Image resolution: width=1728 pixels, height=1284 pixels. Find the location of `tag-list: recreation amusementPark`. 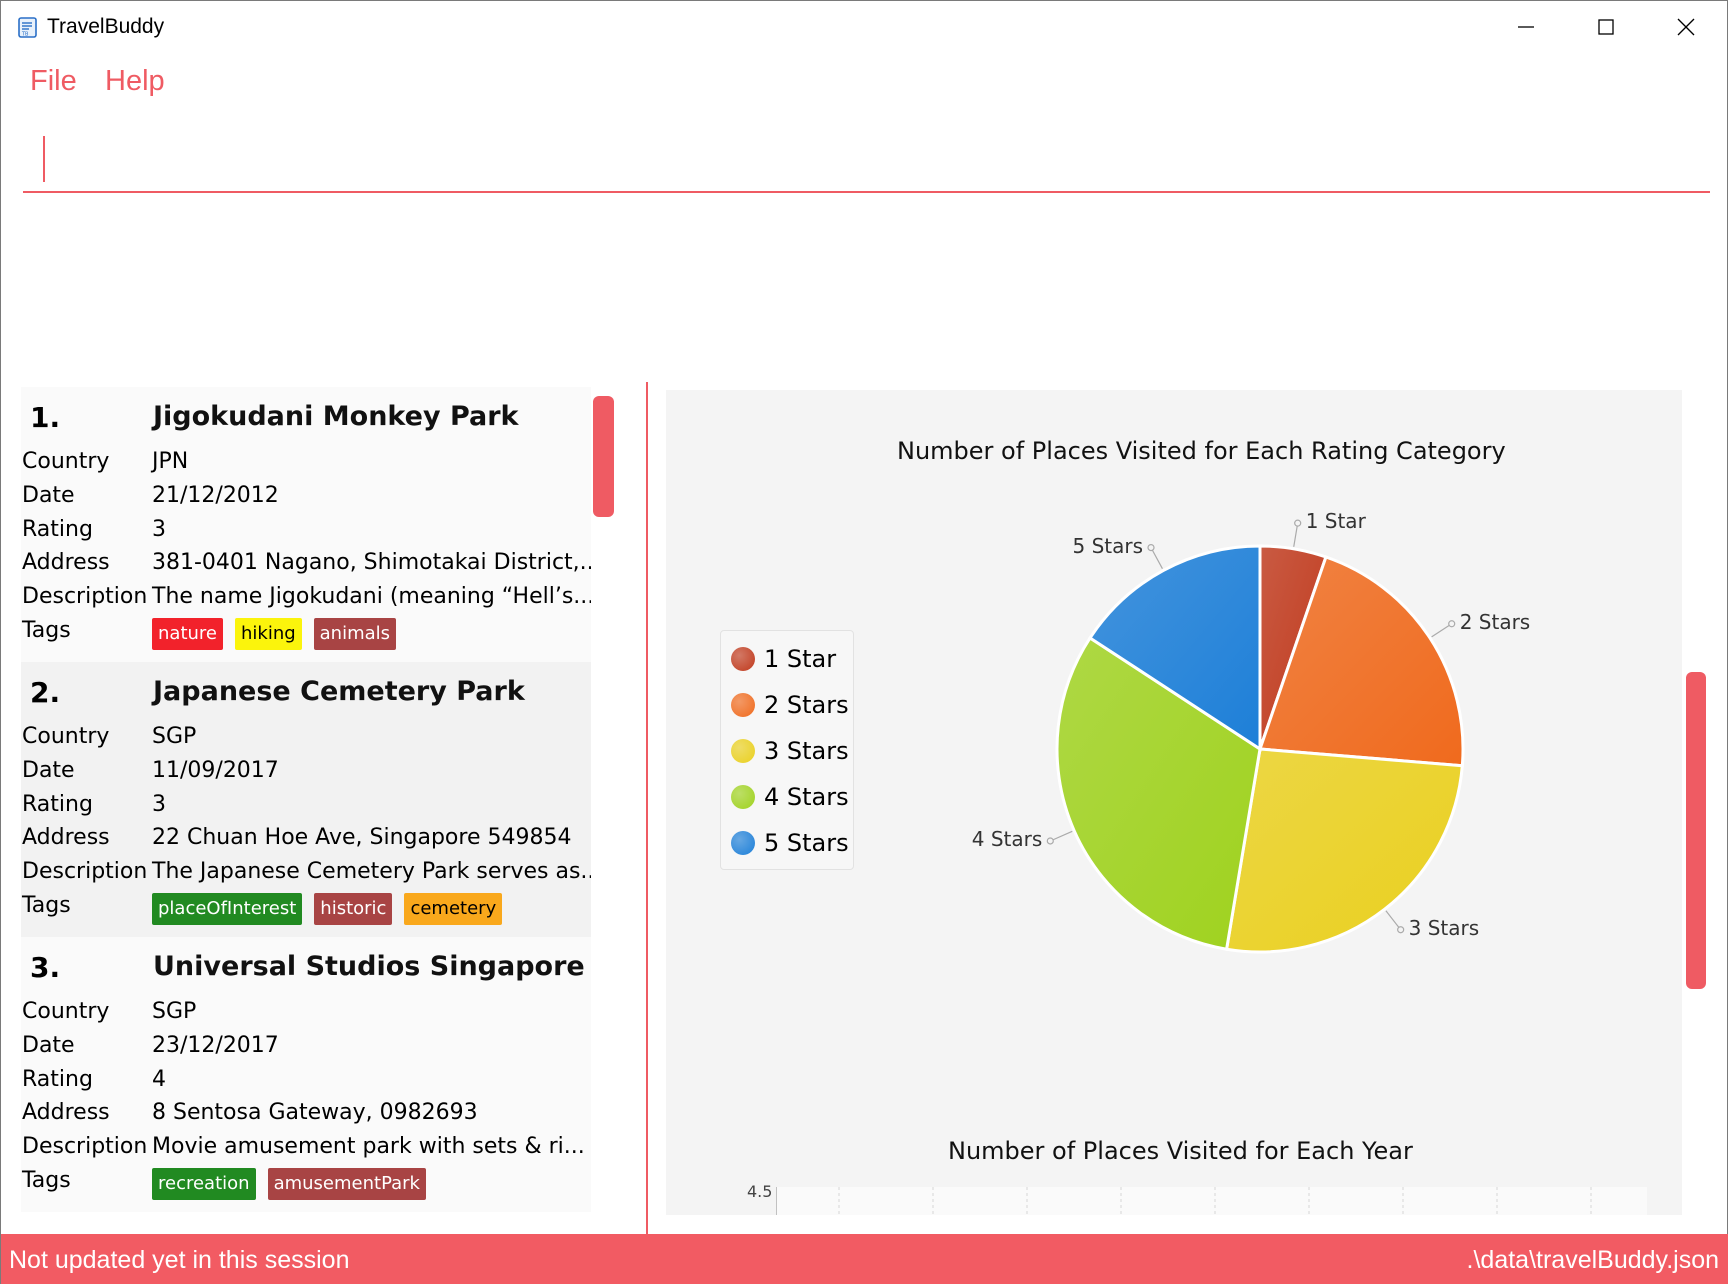

tag-list: recreation amusementPark is located at coordinates (289, 1184).